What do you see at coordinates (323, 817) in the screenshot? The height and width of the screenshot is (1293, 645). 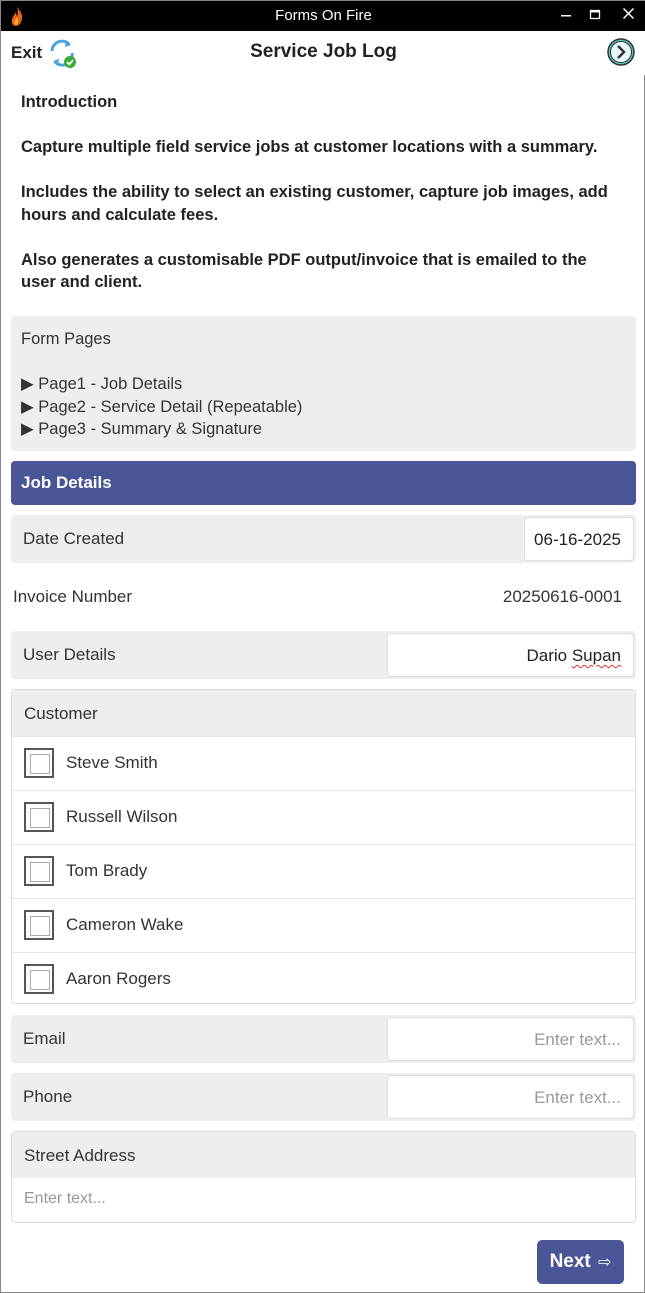 I see `customer-option: Russell Wilson` at bounding box center [323, 817].